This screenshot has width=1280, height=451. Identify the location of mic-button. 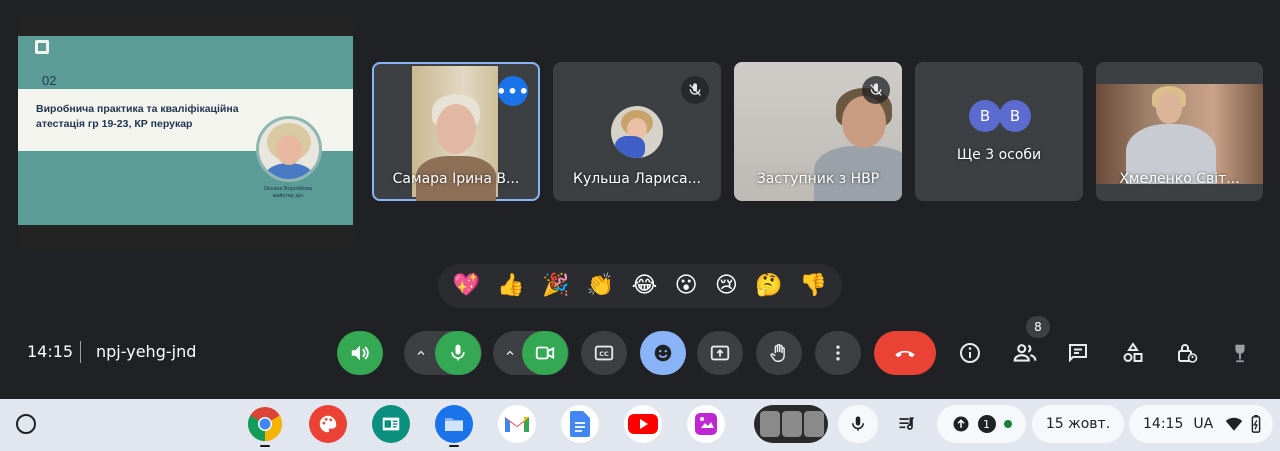
(458, 353).